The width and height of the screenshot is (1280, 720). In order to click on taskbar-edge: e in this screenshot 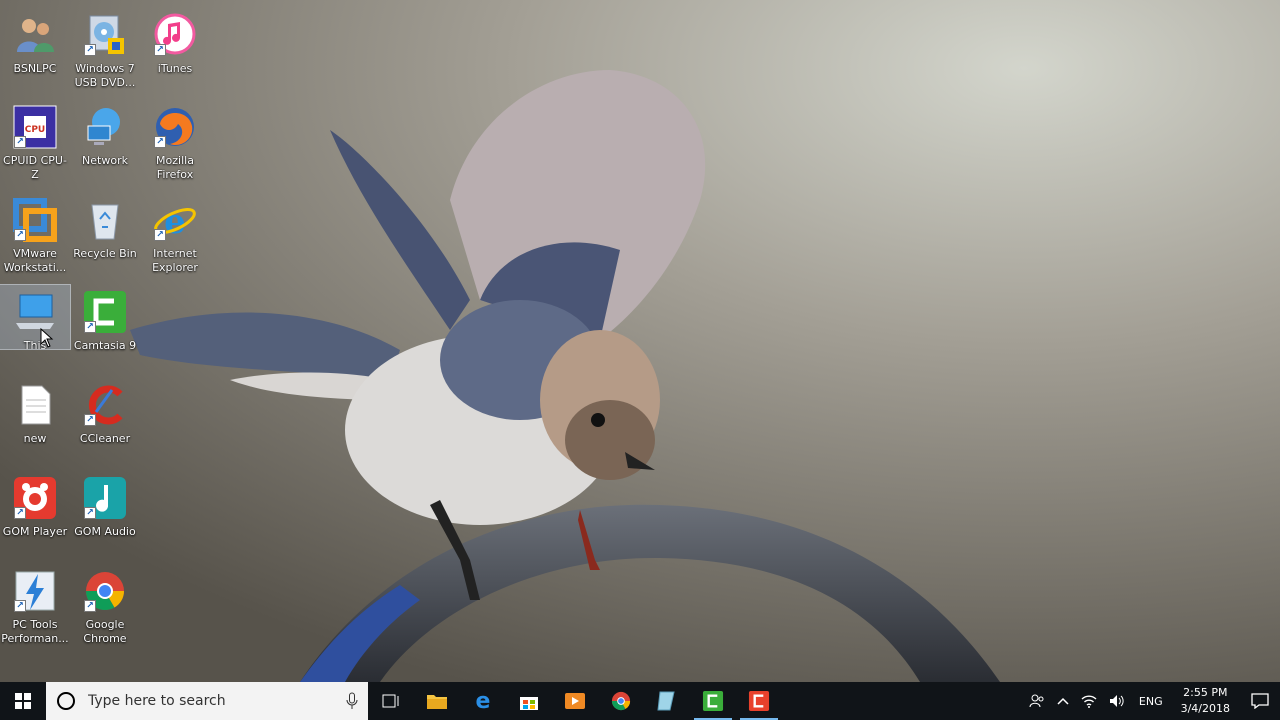, I will do `click(483, 701)`.